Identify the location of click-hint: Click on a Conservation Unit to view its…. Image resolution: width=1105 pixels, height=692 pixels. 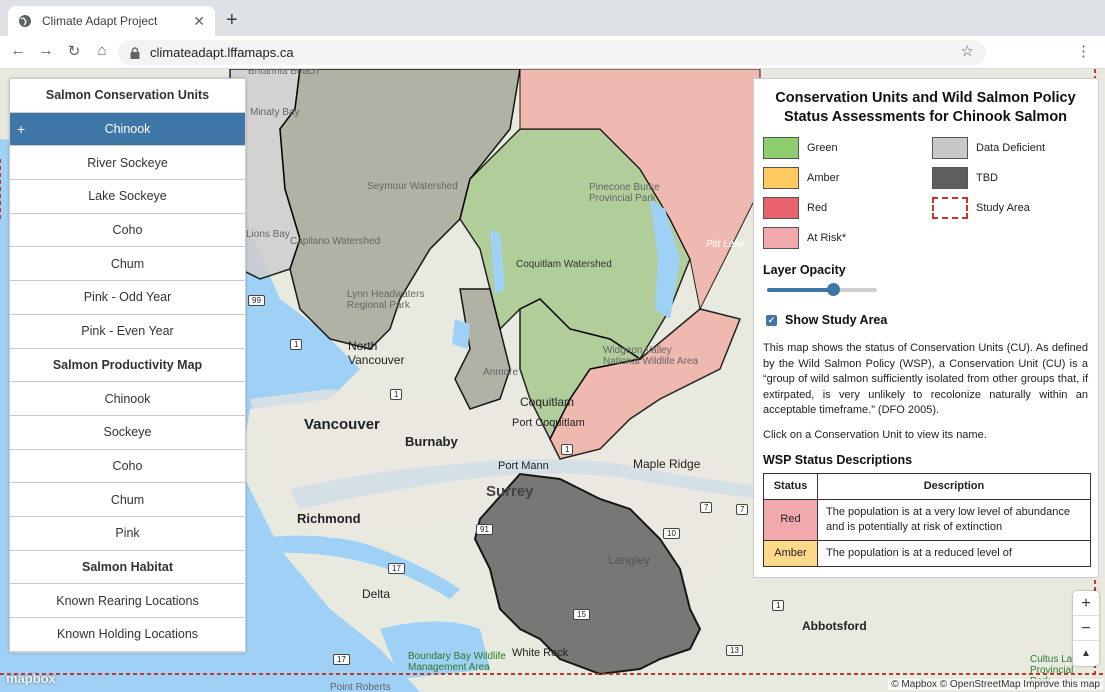
(875, 434).